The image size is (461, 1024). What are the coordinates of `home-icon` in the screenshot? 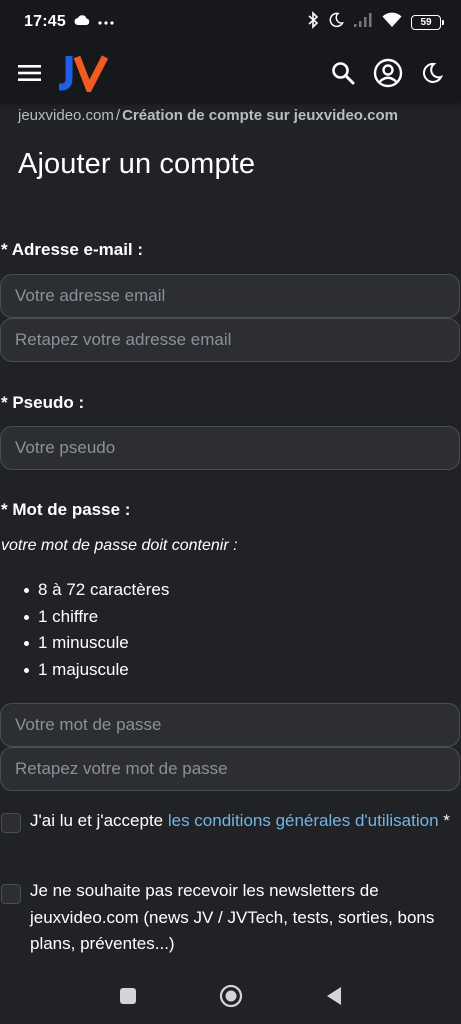 It's located at (231, 996).